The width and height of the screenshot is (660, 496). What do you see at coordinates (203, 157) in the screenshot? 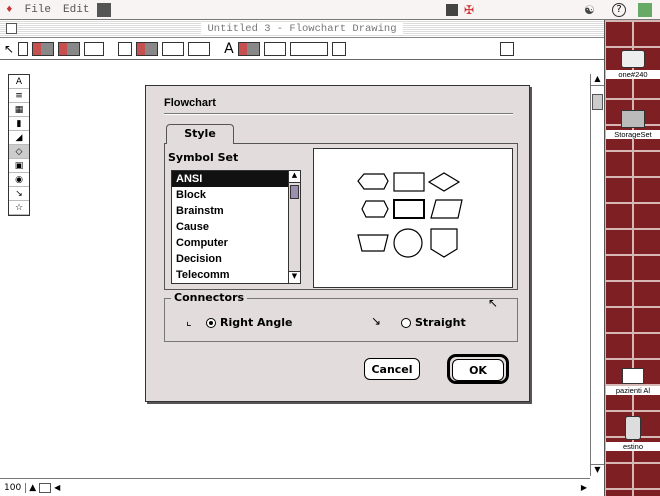
I see `symbol-set-label: Symbol Set` at bounding box center [203, 157].